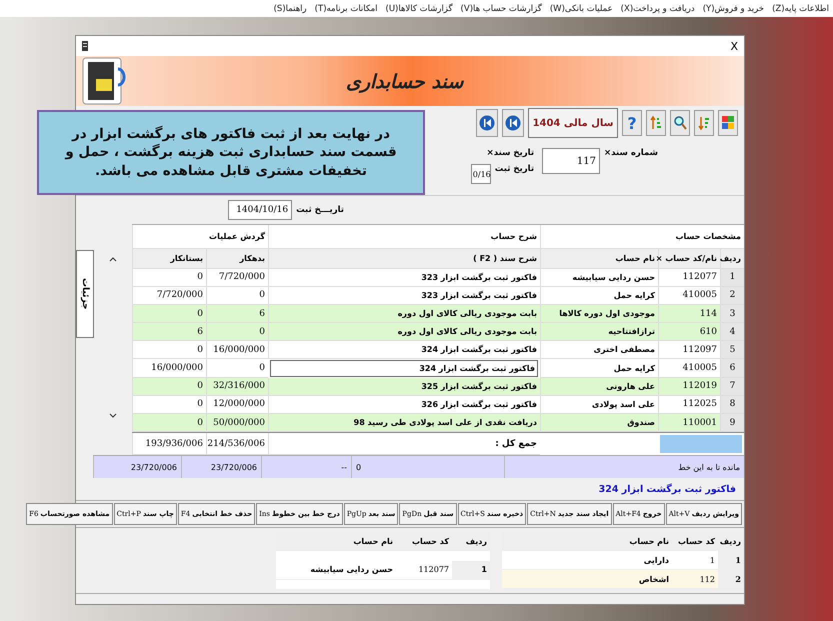 The height and width of the screenshot is (621, 833). I want to click on search-icon, so click(680, 123).